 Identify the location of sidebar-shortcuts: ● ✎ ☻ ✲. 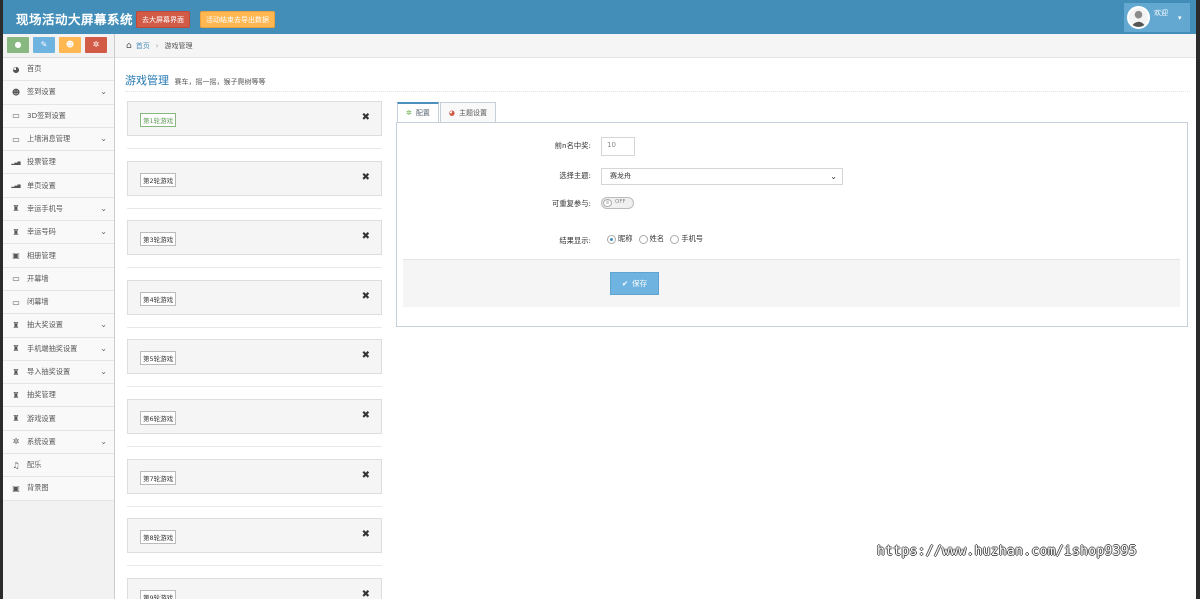
(58, 46).